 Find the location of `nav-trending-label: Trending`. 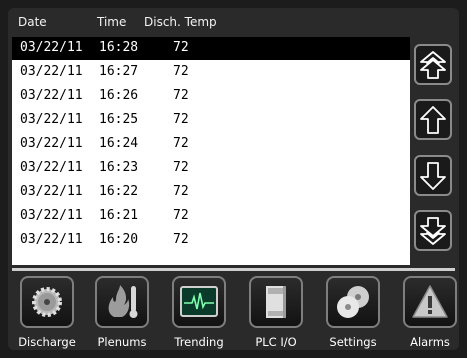

nav-trending-label: Trending is located at coordinates (199, 342).